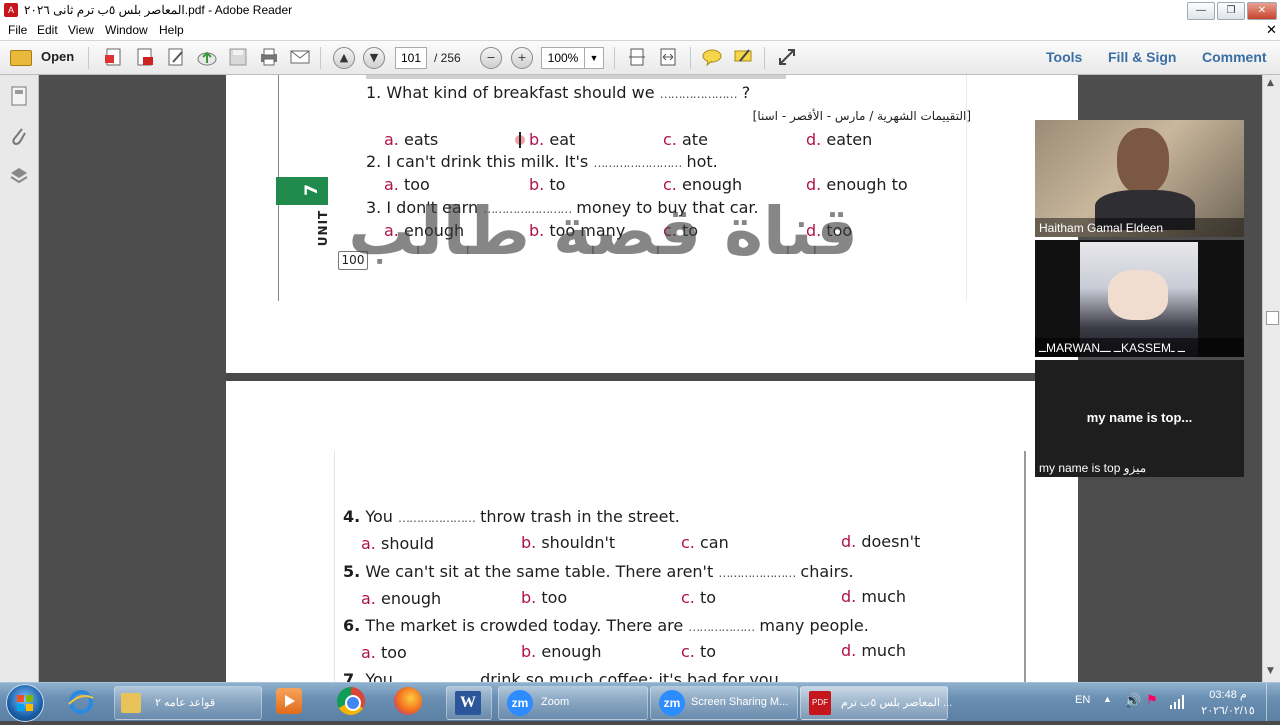 The image size is (1280, 725). Describe the element at coordinates (289, 701) in the screenshot. I see `media-player-icon` at that location.